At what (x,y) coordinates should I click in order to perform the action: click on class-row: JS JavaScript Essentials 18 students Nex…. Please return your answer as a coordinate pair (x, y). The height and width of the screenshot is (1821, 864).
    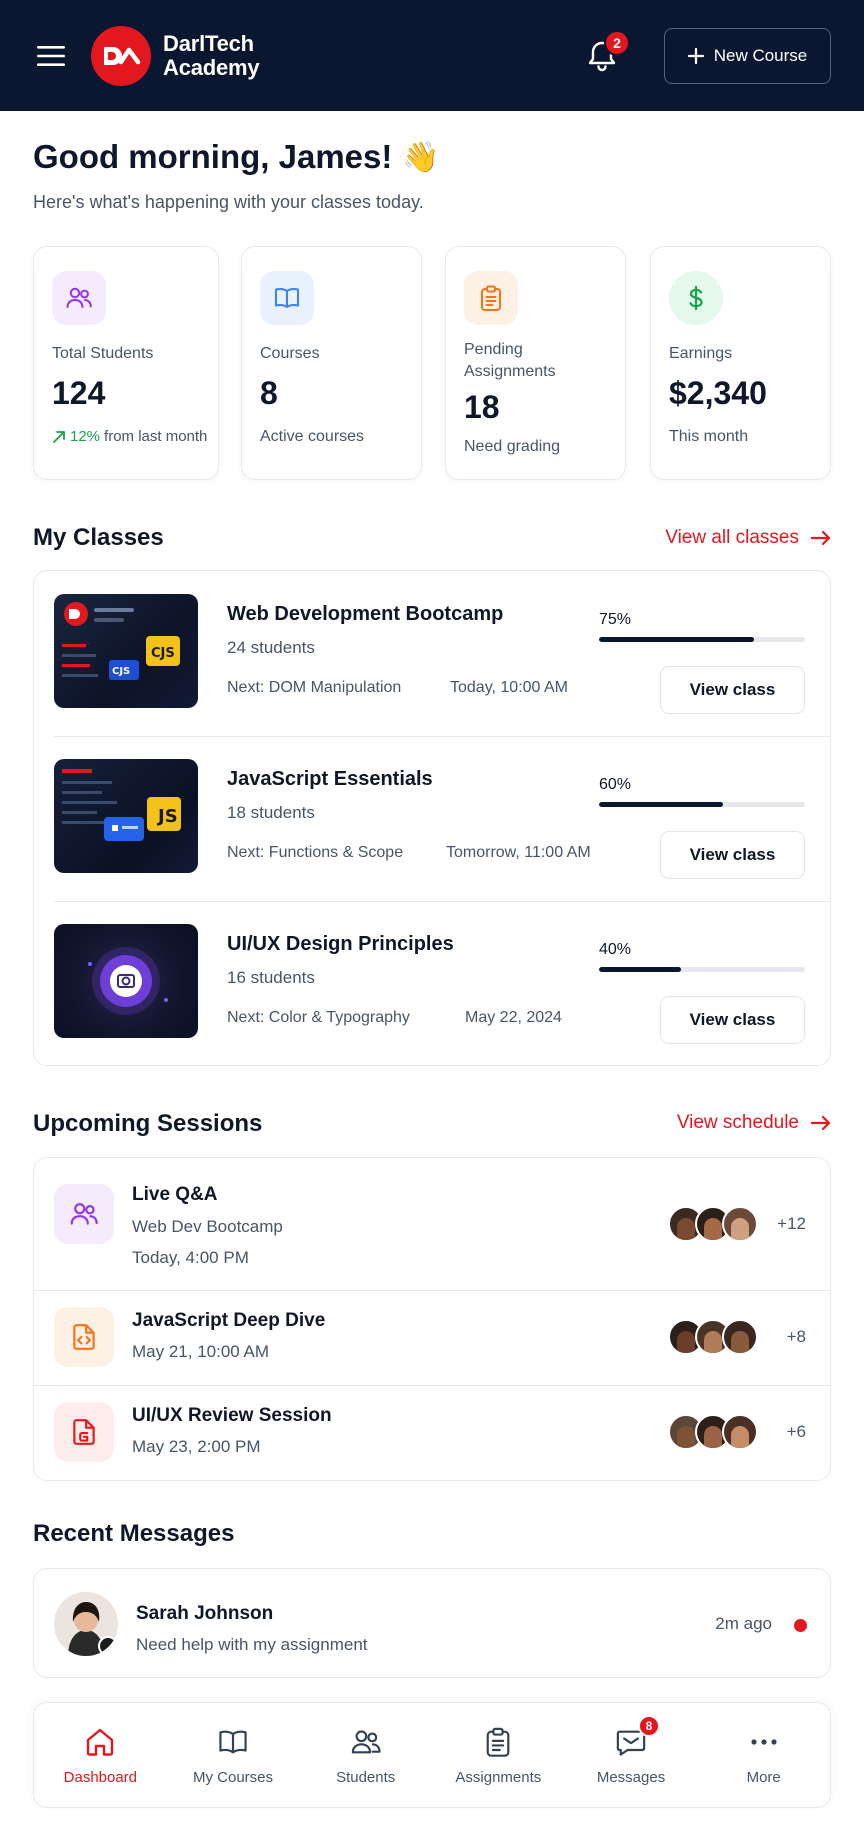
    Looking at the image, I should click on (433, 818).